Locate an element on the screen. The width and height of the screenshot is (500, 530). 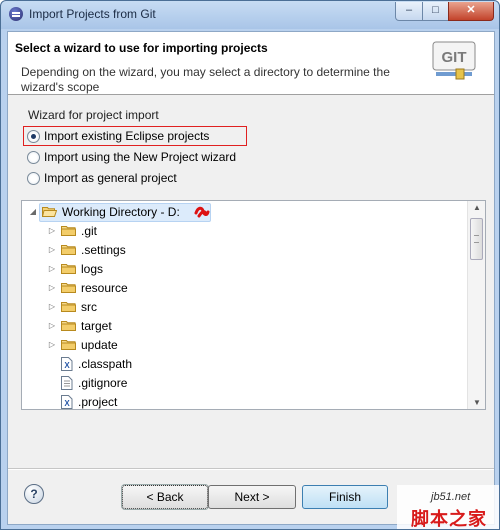
tree-item: ▷ target is located at coordinates (80, 325).